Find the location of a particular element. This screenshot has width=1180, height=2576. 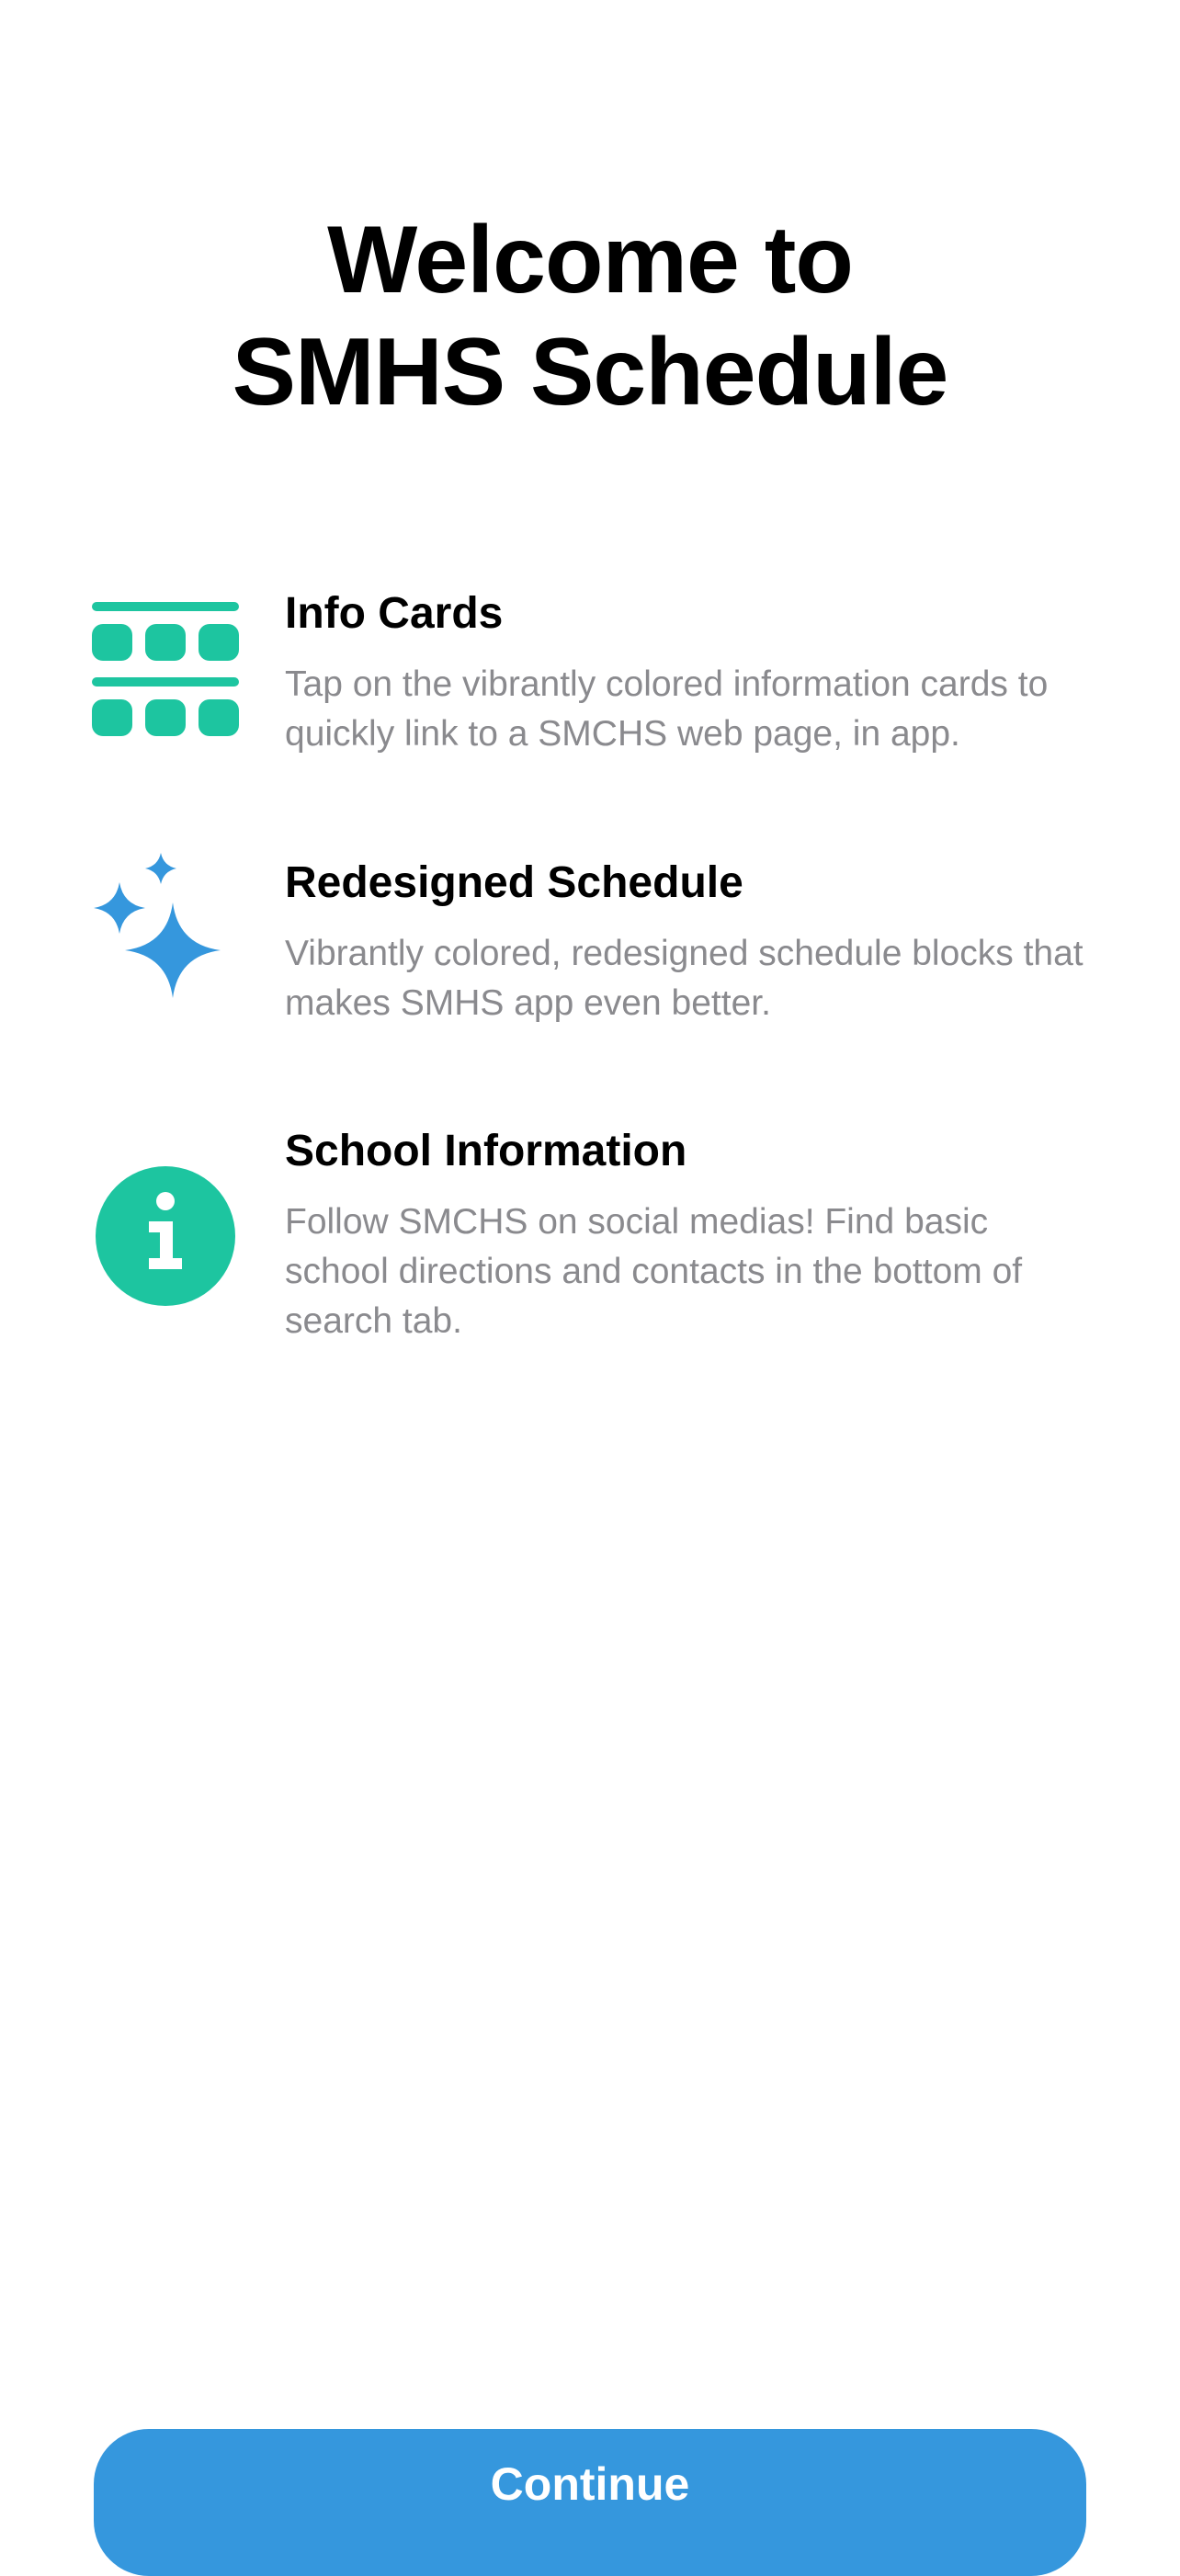

continue-button: Continue is located at coordinates (590, 2502).